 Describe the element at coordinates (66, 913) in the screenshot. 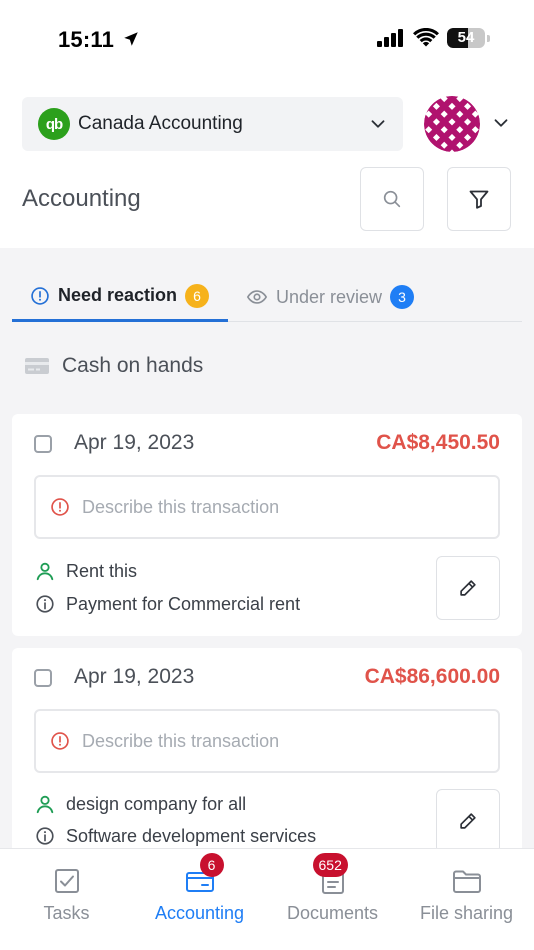

I see `nav-tasks-label: Tasks` at that location.